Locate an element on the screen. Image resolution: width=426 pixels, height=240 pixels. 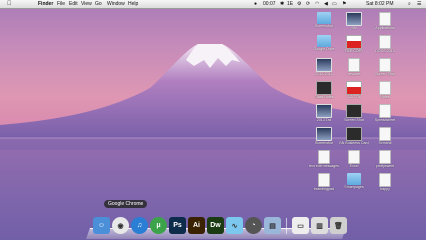
volume-icon: ◀ is located at coordinates (326, 4).